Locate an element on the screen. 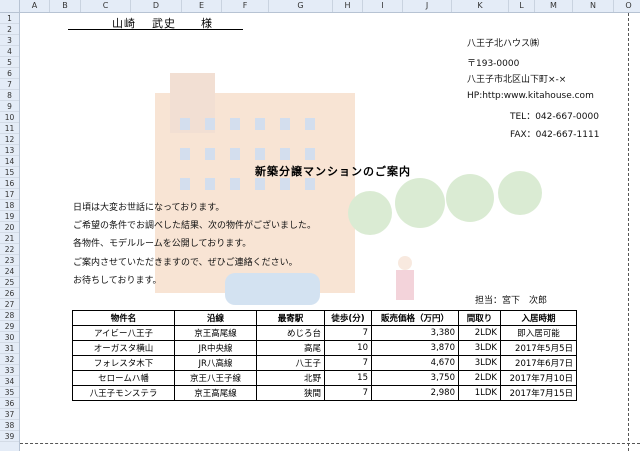 The width and height of the screenshot is (640, 451). row-header-1: 1 is located at coordinates (9, 18).